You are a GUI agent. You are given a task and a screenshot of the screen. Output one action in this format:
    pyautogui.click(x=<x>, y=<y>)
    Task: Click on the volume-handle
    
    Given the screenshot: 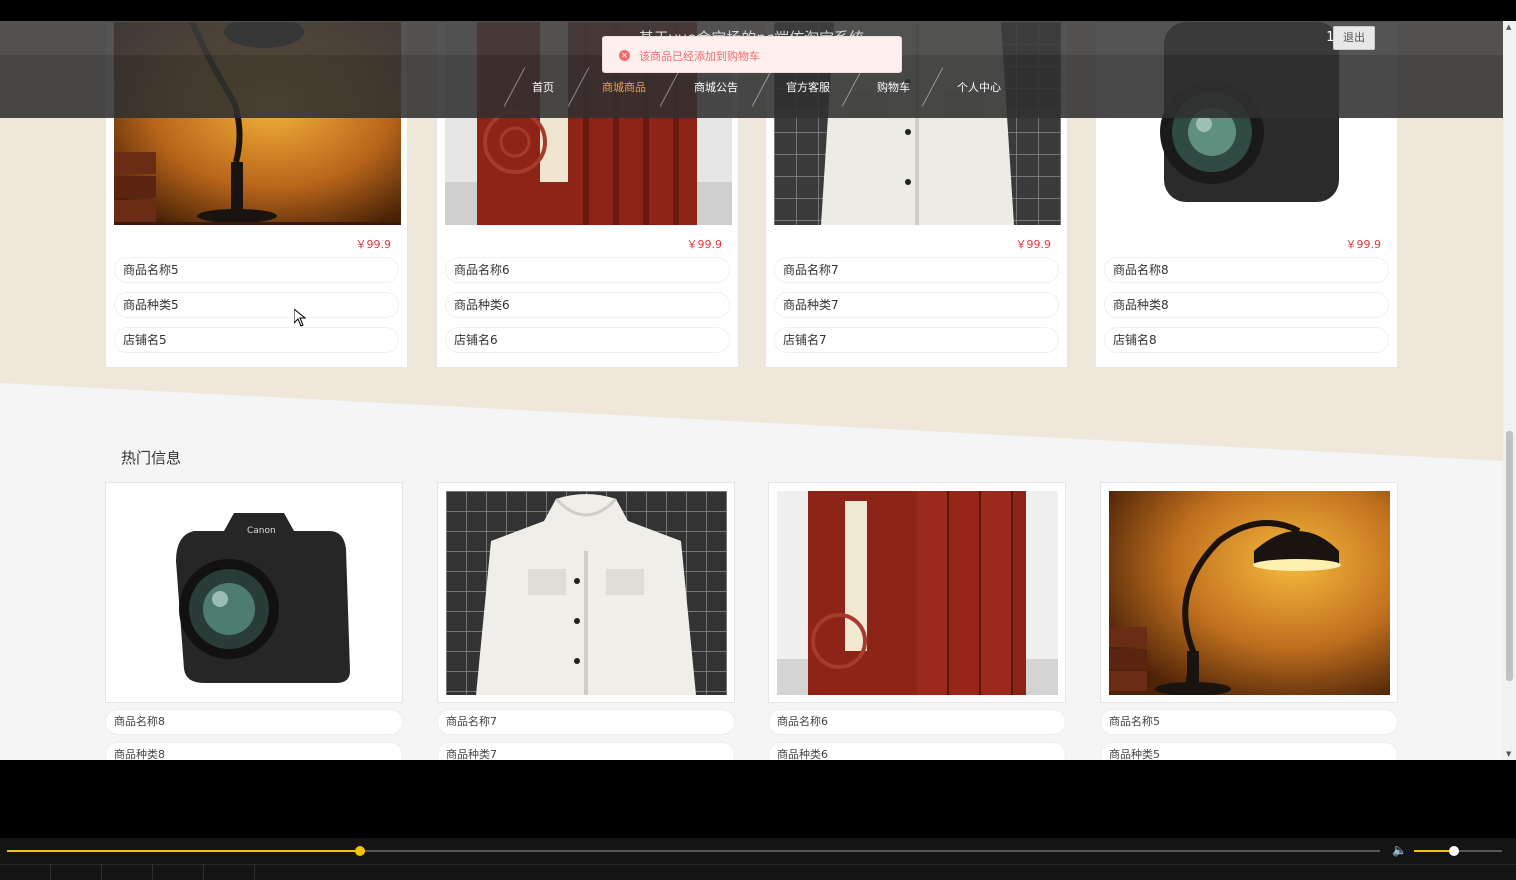 What is the action you would take?
    pyautogui.click(x=1453, y=851)
    